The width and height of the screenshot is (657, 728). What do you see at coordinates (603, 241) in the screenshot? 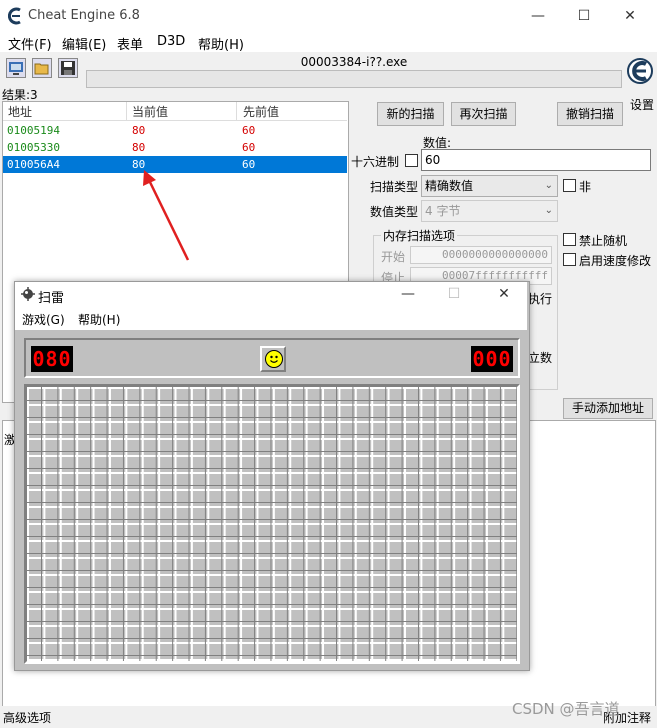
I see `disable-random-label: 禁止随机` at bounding box center [603, 241].